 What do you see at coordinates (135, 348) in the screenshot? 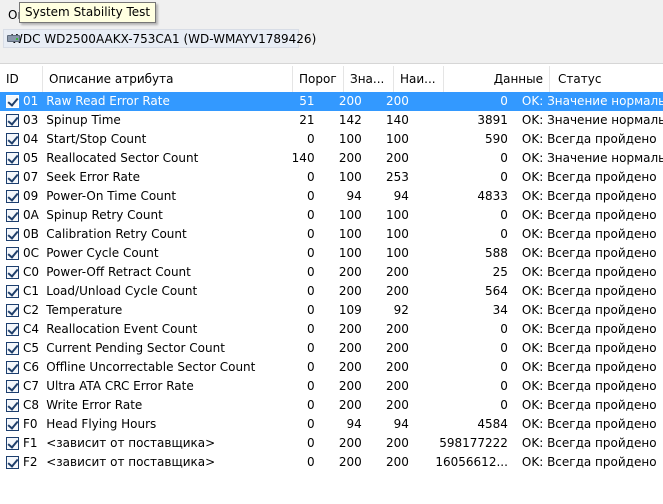
I see `attribute-name: Current Pending Sector Count` at bounding box center [135, 348].